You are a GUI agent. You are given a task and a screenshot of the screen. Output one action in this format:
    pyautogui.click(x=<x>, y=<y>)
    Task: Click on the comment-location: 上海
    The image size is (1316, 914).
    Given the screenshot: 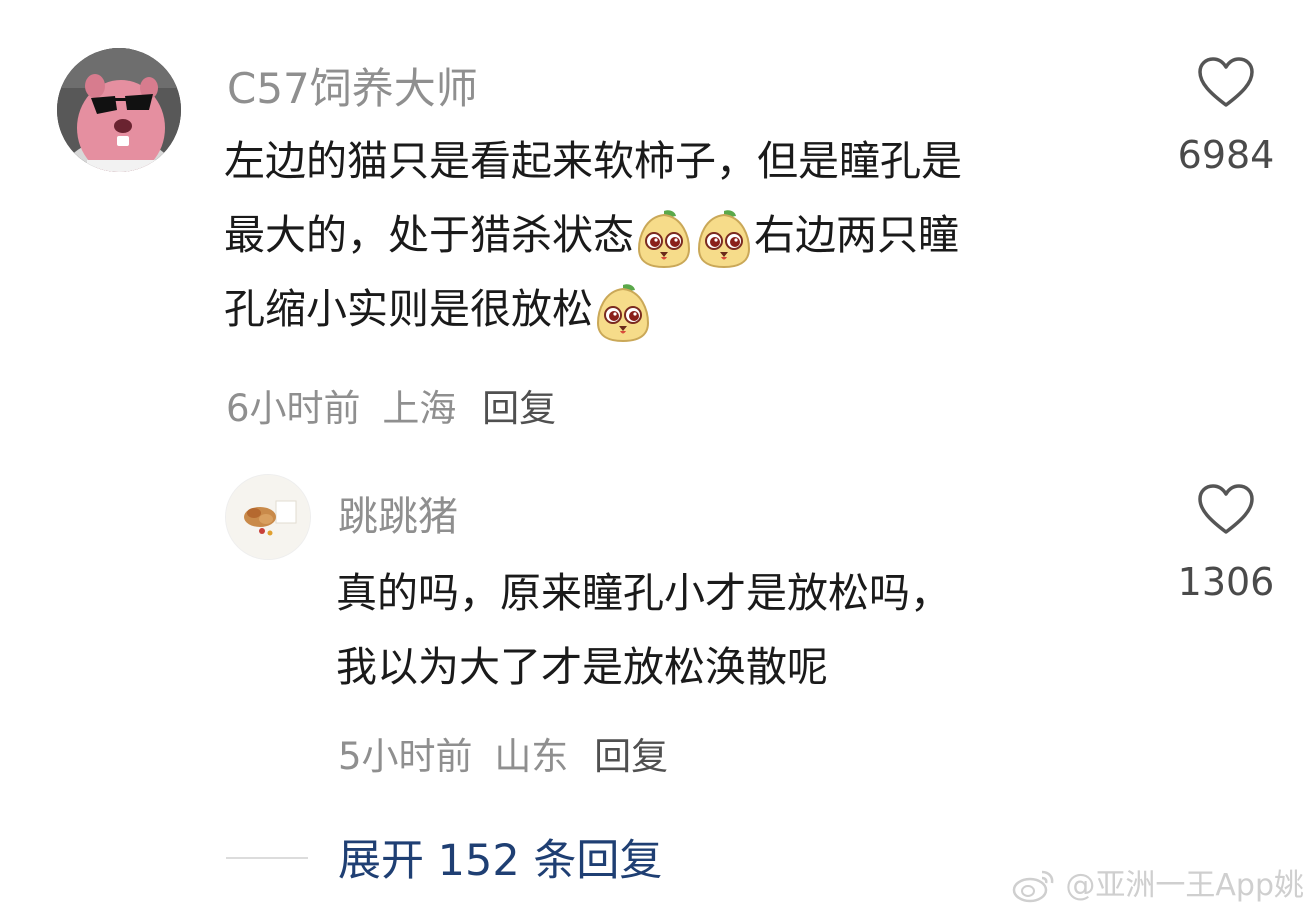 What is the action you would take?
    pyautogui.click(x=419, y=408)
    